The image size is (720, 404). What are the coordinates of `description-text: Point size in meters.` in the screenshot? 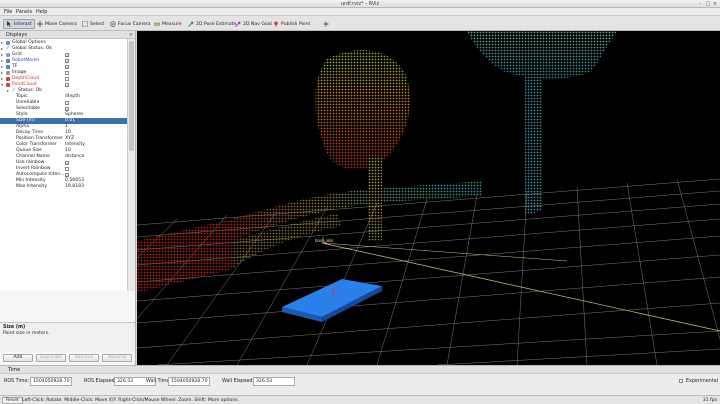 It's located at (26, 333).